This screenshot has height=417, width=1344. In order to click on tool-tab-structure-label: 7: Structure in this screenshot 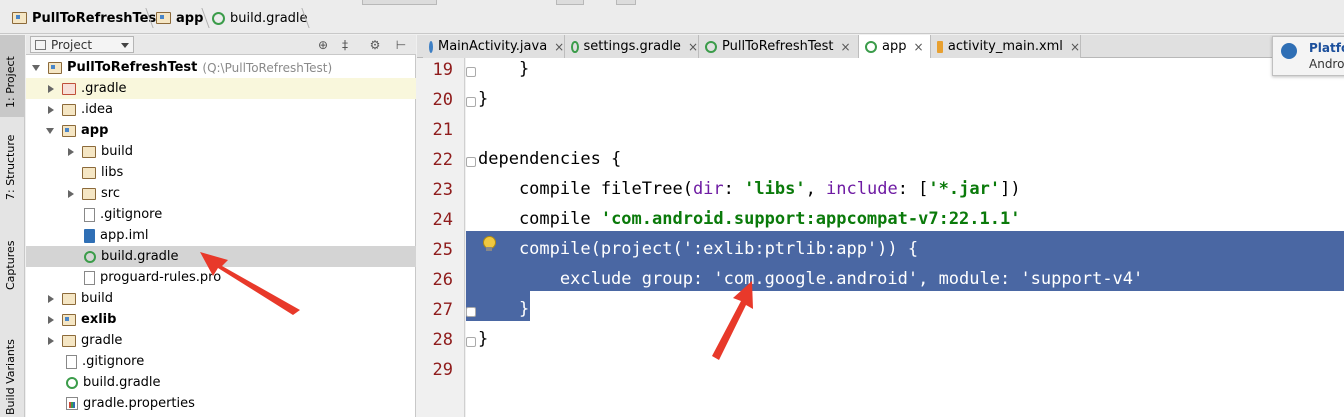, I will do `click(10, 167)`.